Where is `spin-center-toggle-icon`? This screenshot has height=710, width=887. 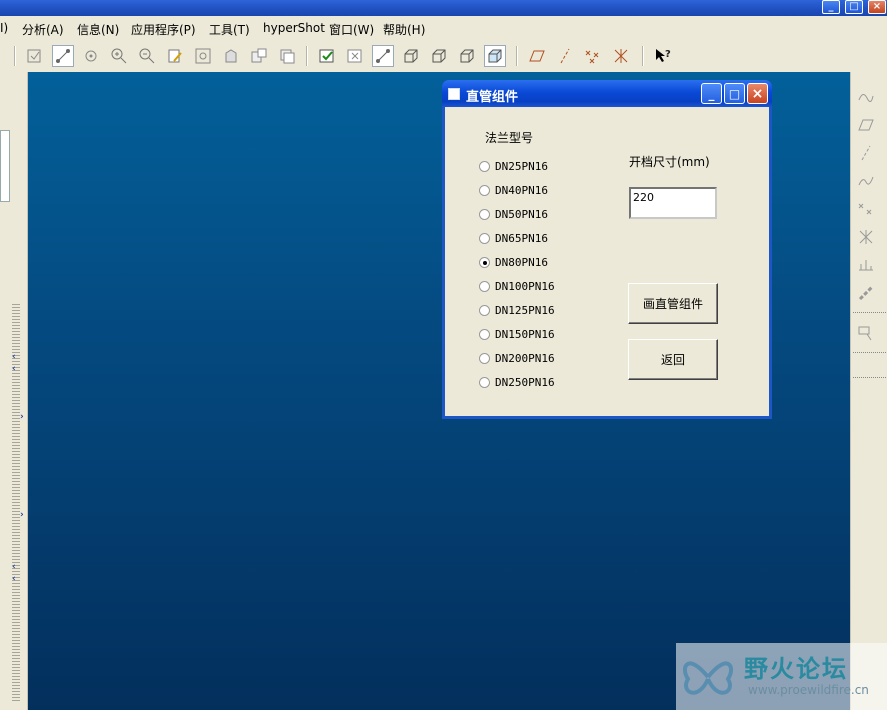 spin-center-toggle-icon is located at coordinates (383, 56).